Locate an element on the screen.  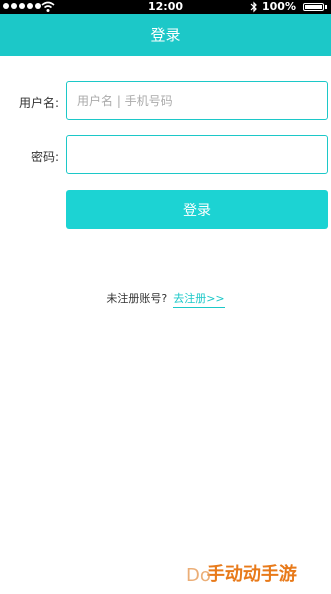
status-bar: 12:00 100% is located at coordinates (165, 7).